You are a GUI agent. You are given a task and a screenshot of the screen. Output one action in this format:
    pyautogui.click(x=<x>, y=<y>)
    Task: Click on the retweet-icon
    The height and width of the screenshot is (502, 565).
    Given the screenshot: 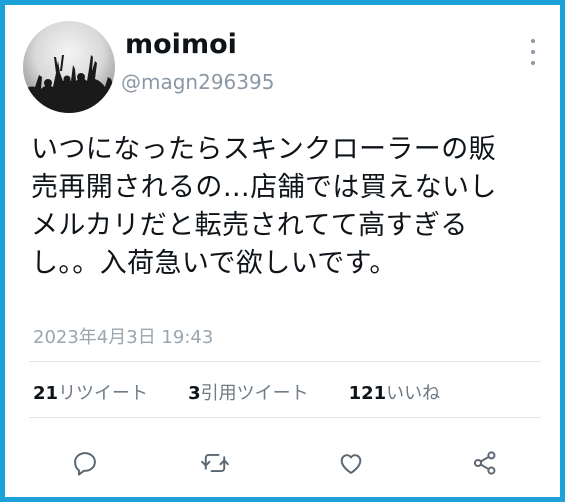 What is the action you would take?
    pyautogui.click(x=215, y=463)
    